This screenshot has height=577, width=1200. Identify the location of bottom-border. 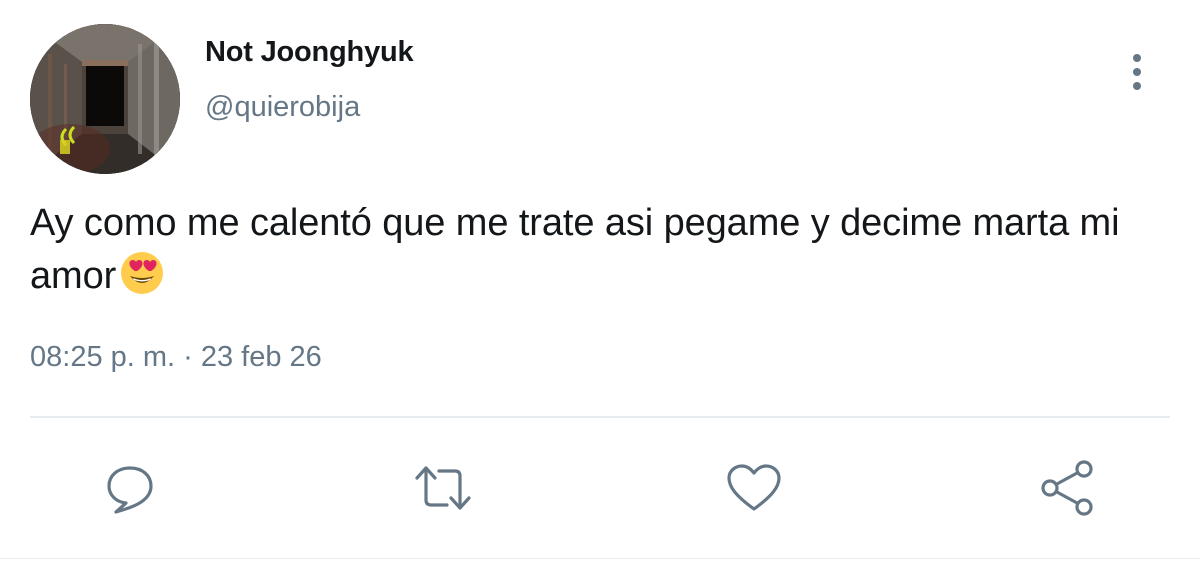
(600, 558).